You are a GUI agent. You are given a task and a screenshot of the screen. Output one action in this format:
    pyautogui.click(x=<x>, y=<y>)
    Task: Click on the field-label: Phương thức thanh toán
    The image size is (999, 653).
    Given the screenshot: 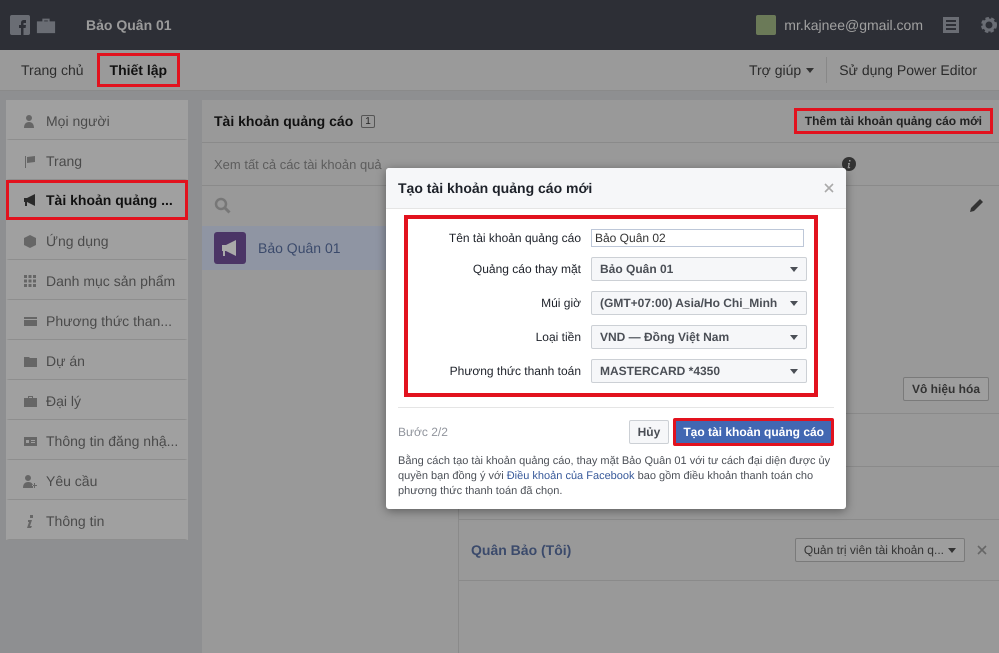 What is the action you would take?
    pyautogui.click(x=514, y=371)
    